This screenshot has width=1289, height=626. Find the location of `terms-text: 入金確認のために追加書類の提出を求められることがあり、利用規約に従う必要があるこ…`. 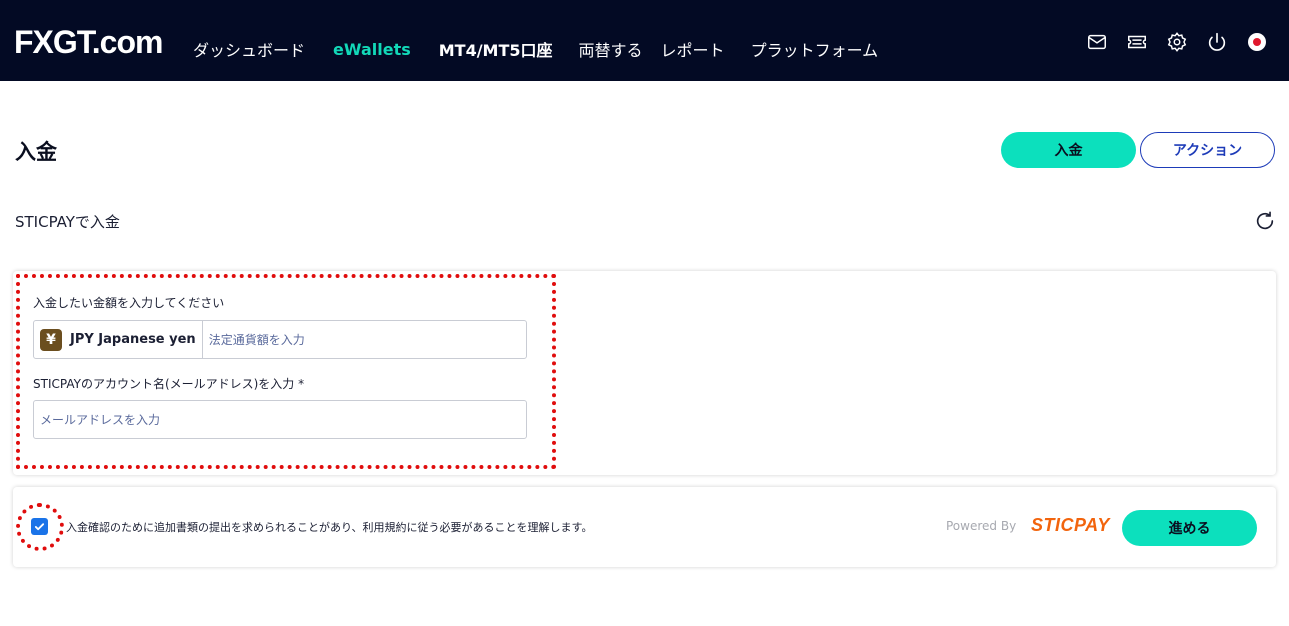

terms-text: 入金確認のために追加書類の提出を求められることがあり、利用規約に従う必要があるこ… is located at coordinates (329, 527).